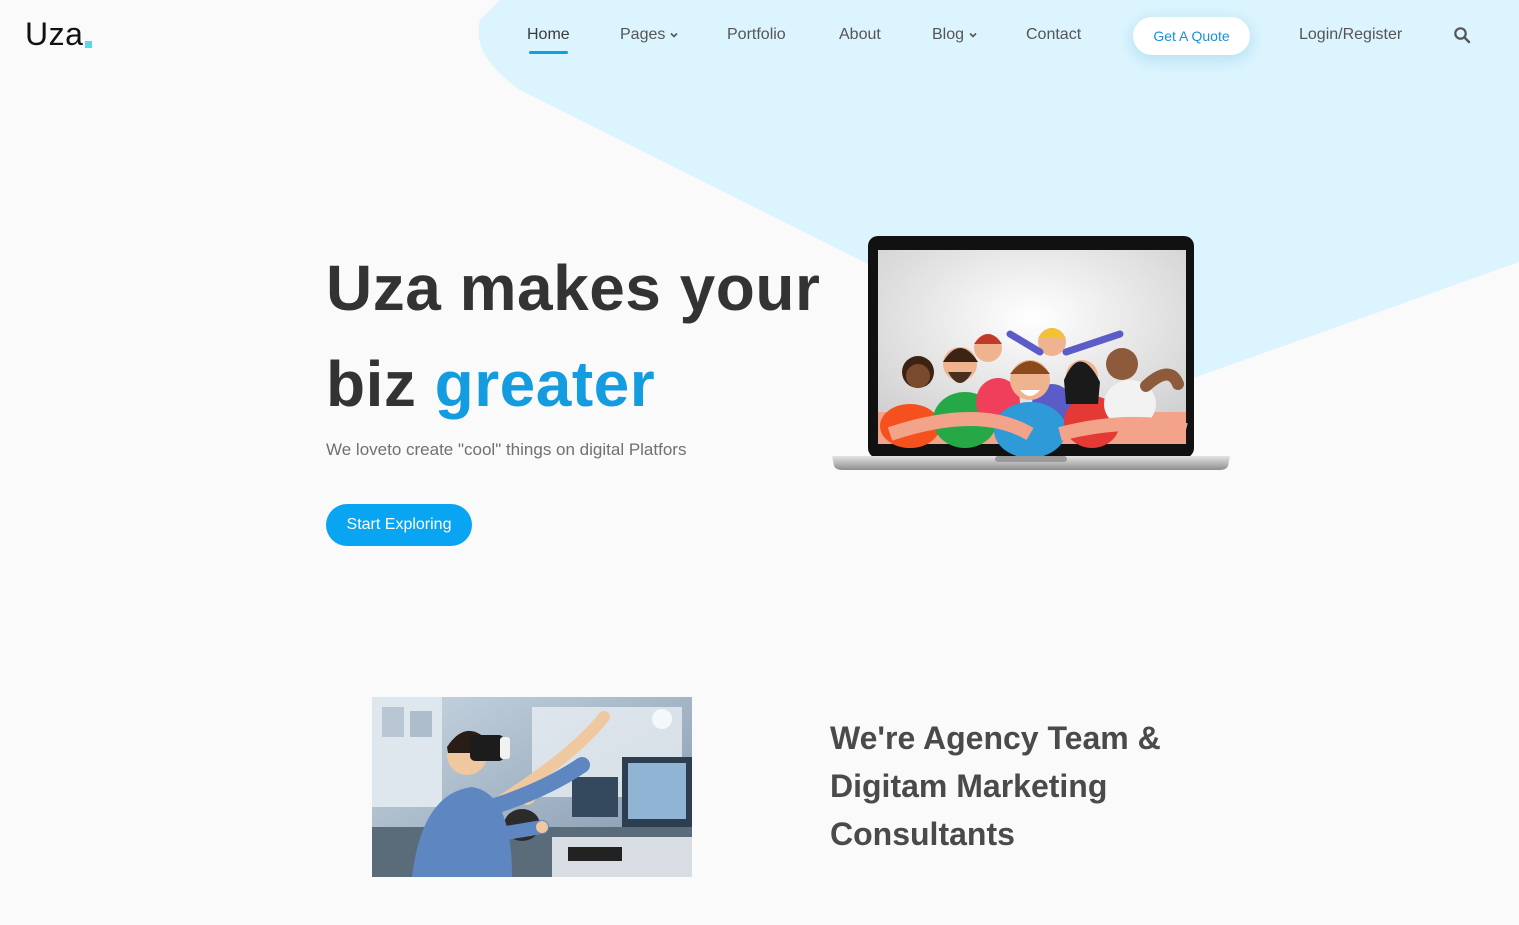 This screenshot has height=925, width=1519. Describe the element at coordinates (399, 525) in the screenshot. I see `start-exploring-button: Start Exploring` at that location.